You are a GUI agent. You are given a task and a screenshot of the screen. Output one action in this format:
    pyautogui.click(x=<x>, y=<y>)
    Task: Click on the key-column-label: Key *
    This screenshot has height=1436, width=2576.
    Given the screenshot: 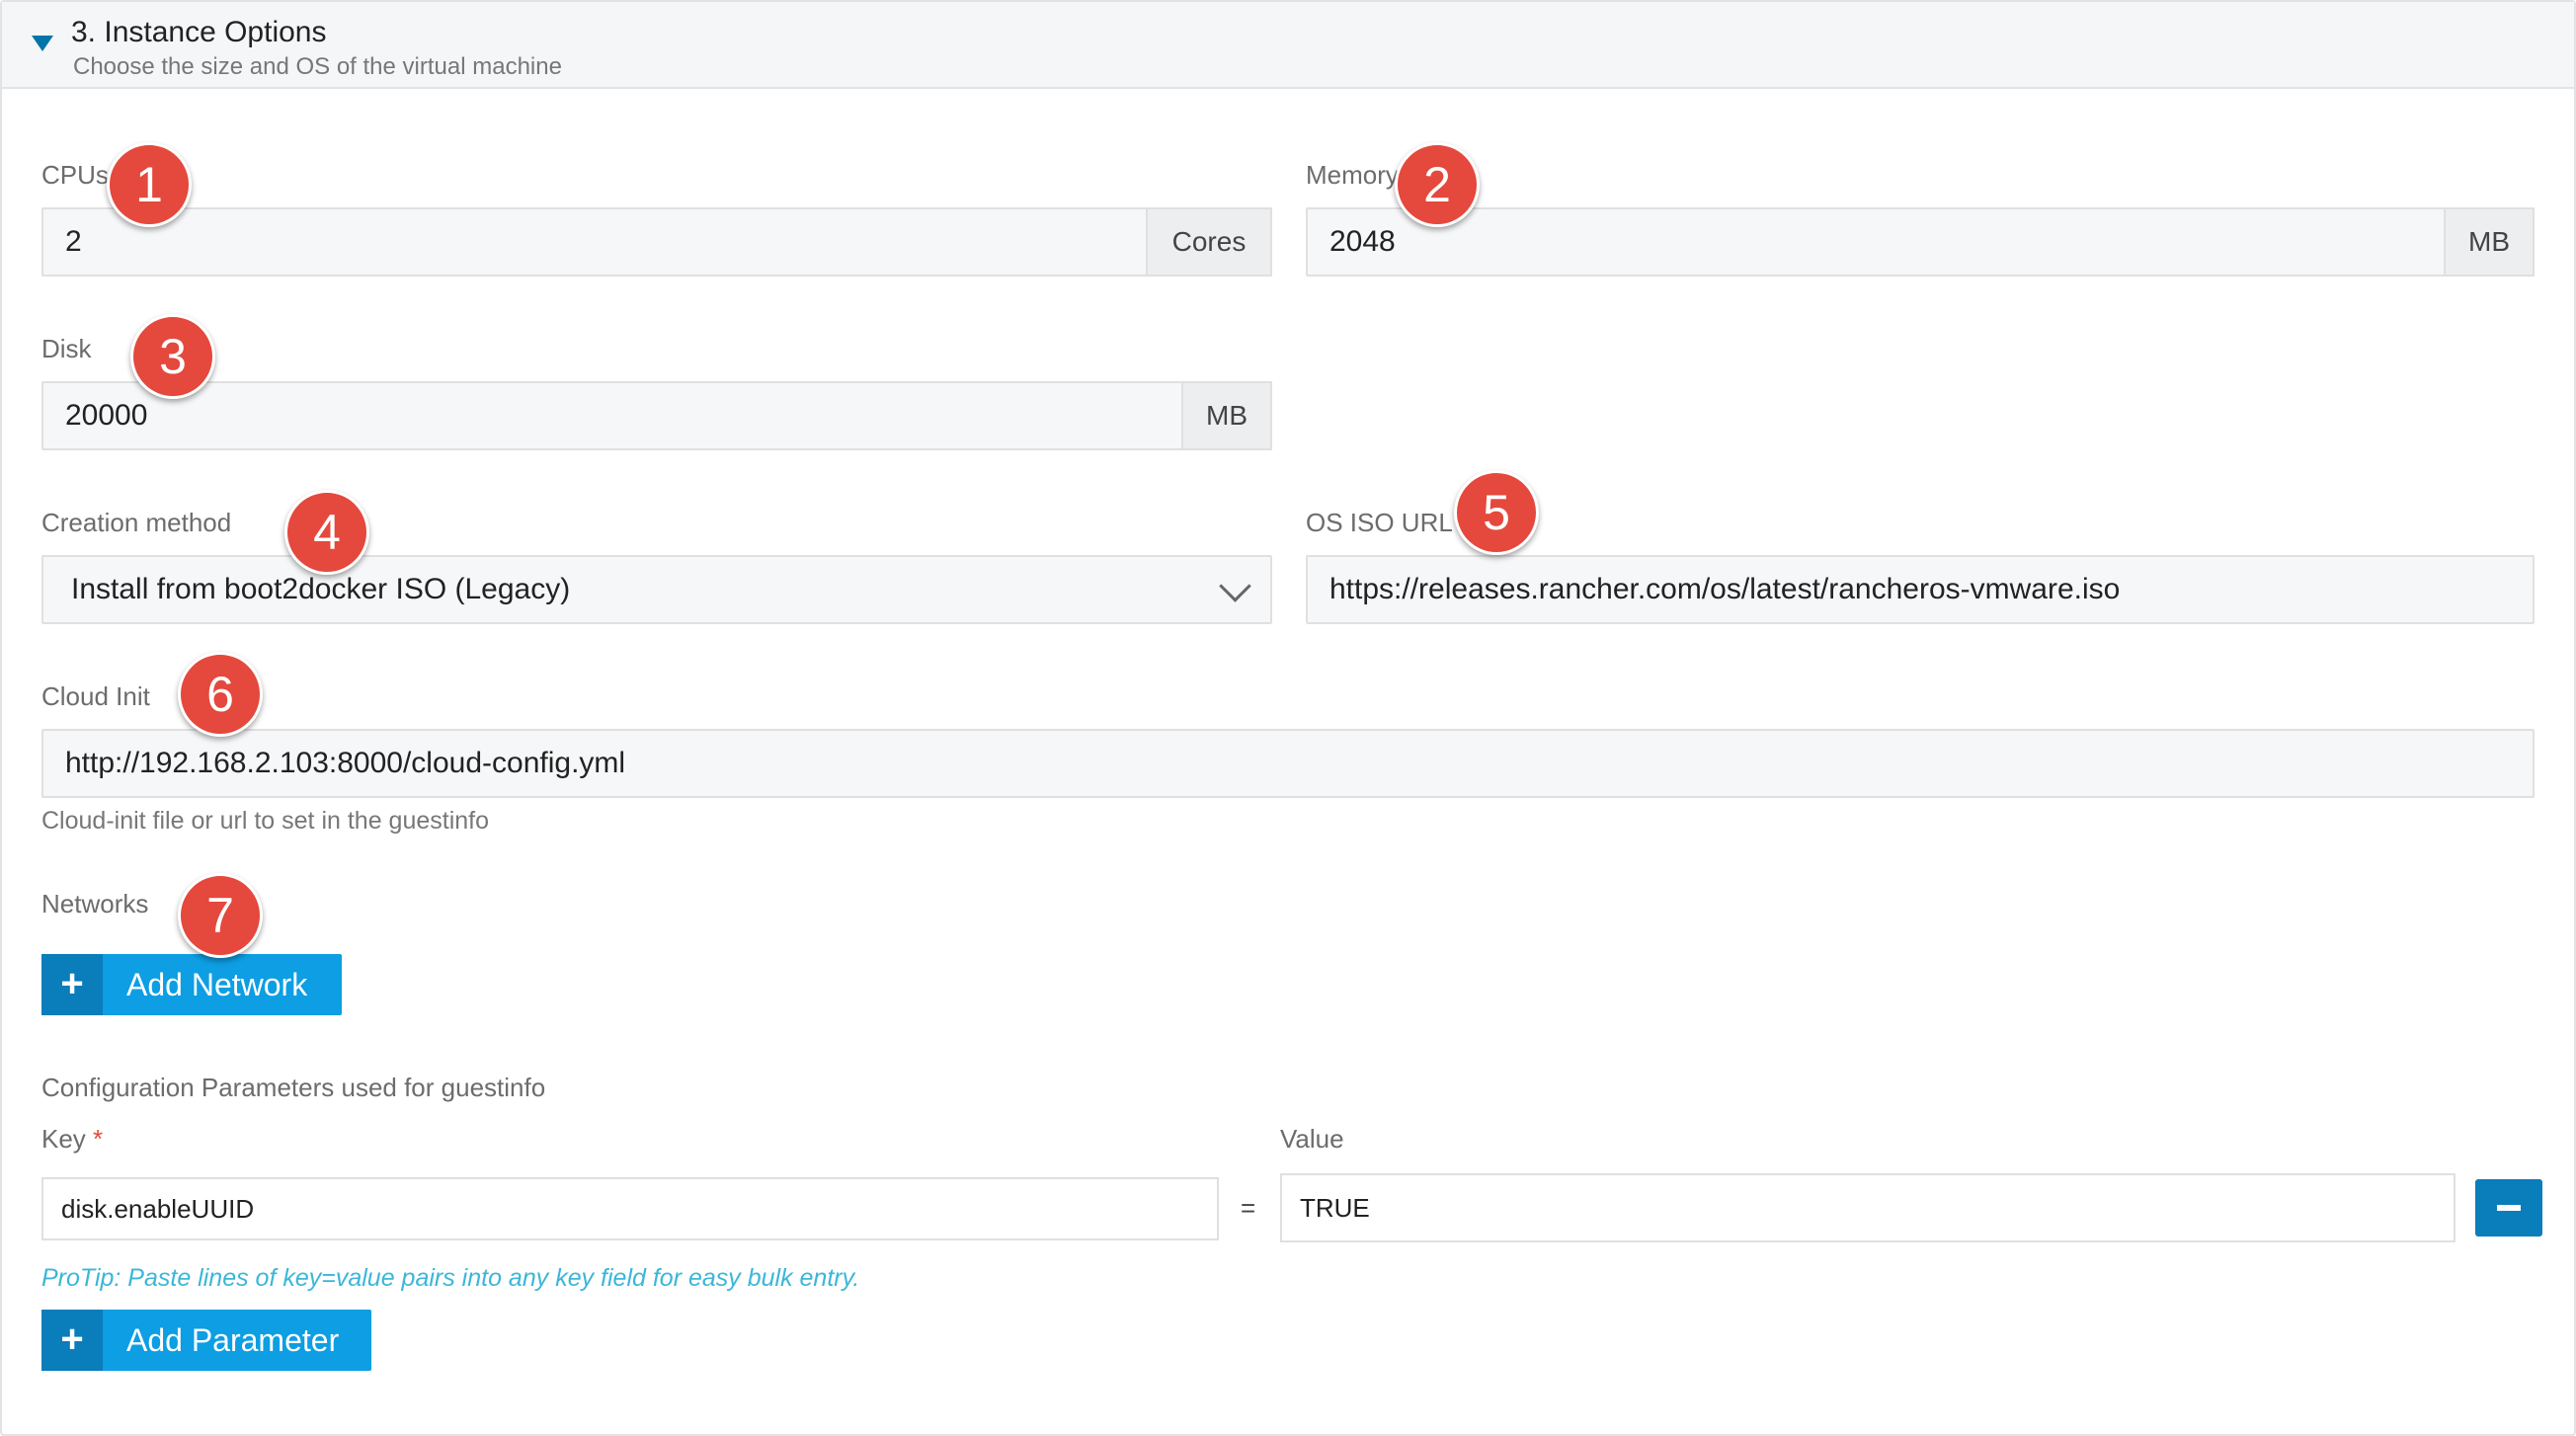 What is the action you would take?
    pyautogui.click(x=72, y=1139)
    